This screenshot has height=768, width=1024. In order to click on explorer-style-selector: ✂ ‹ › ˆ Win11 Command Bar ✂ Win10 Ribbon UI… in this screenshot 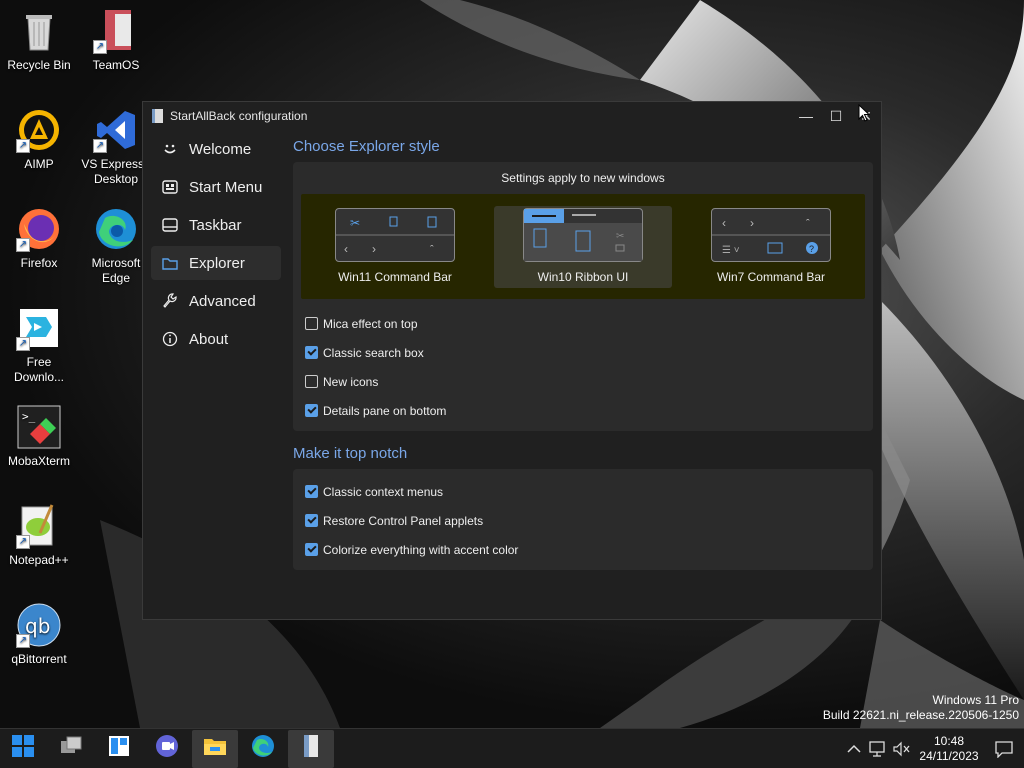, I will do `click(583, 246)`.